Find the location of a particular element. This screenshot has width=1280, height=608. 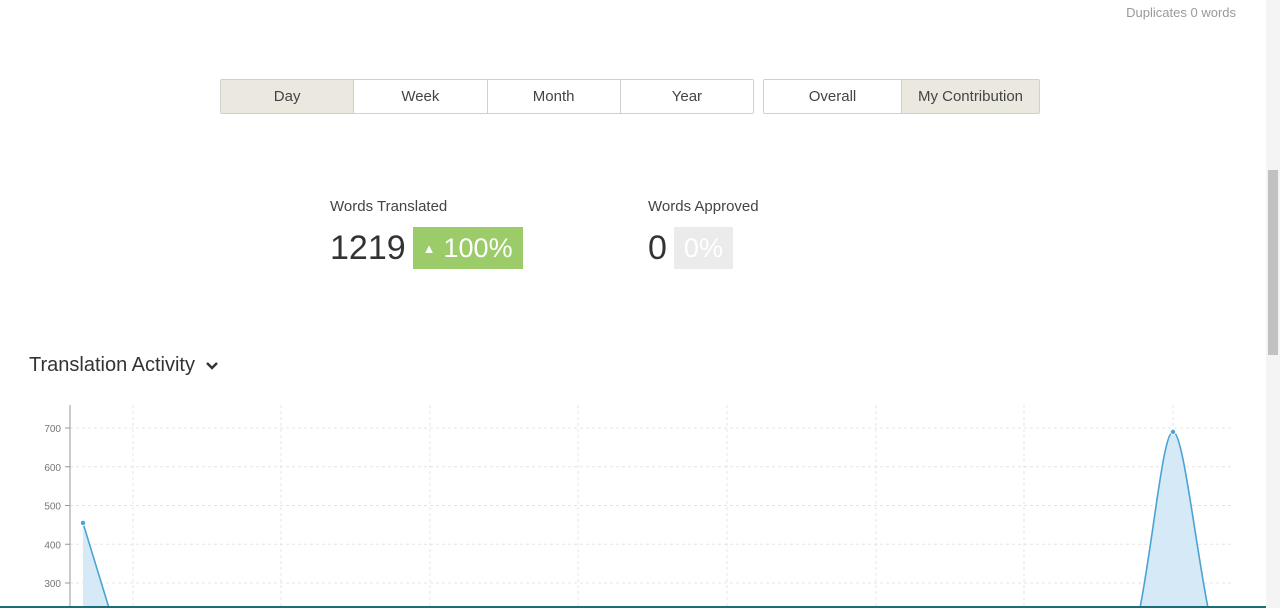

vertical-scrollbar is located at coordinates (1273, 304).